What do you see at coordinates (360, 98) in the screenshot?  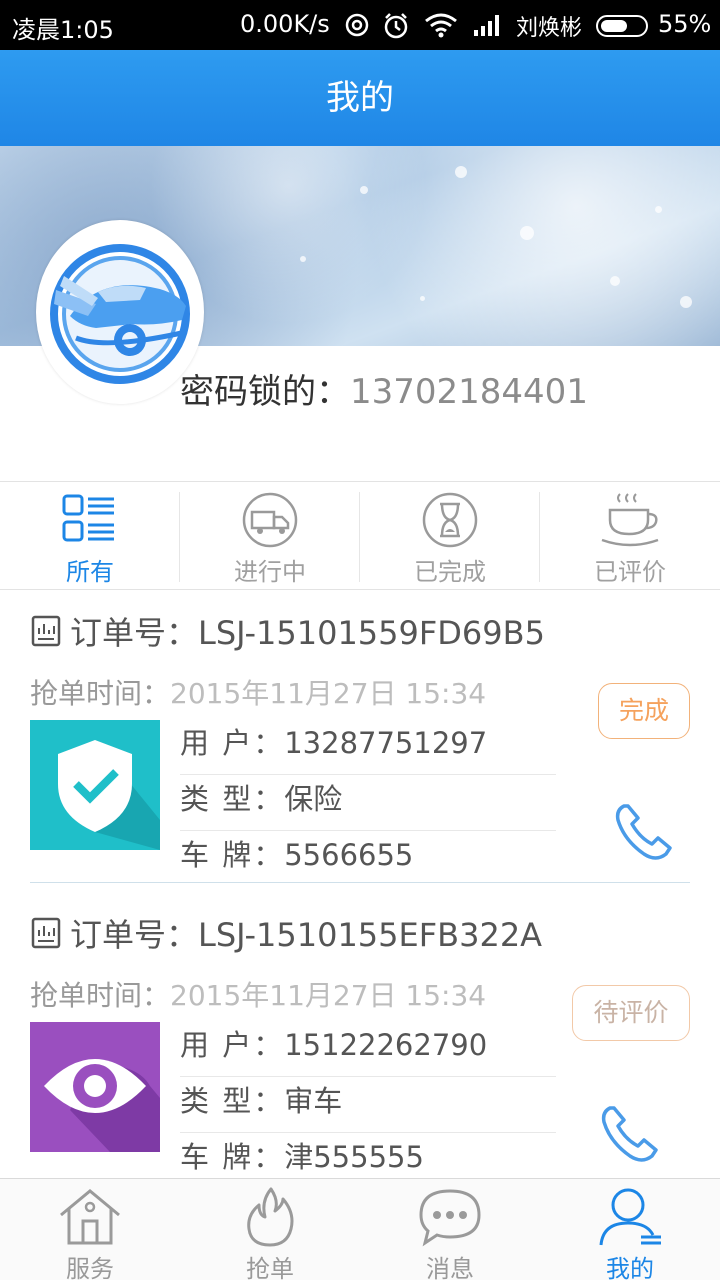 I see `page-title: 我的` at bounding box center [360, 98].